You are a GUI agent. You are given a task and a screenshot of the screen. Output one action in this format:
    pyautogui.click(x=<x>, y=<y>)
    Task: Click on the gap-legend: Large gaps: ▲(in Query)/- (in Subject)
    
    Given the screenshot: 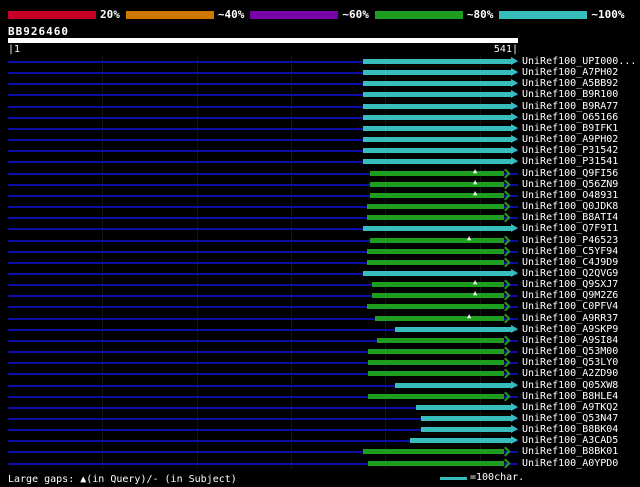 What is the action you would take?
    pyautogui.click(x=122, y=479)
    